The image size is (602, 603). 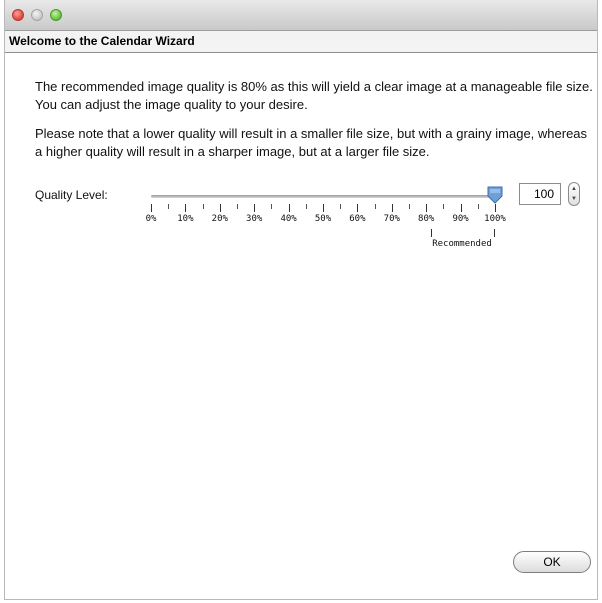 What do you see at coordinates (574, 194) in the screenshot?
I see `quality-stepper: ▲ ▼` at bounding box center [574, 194].